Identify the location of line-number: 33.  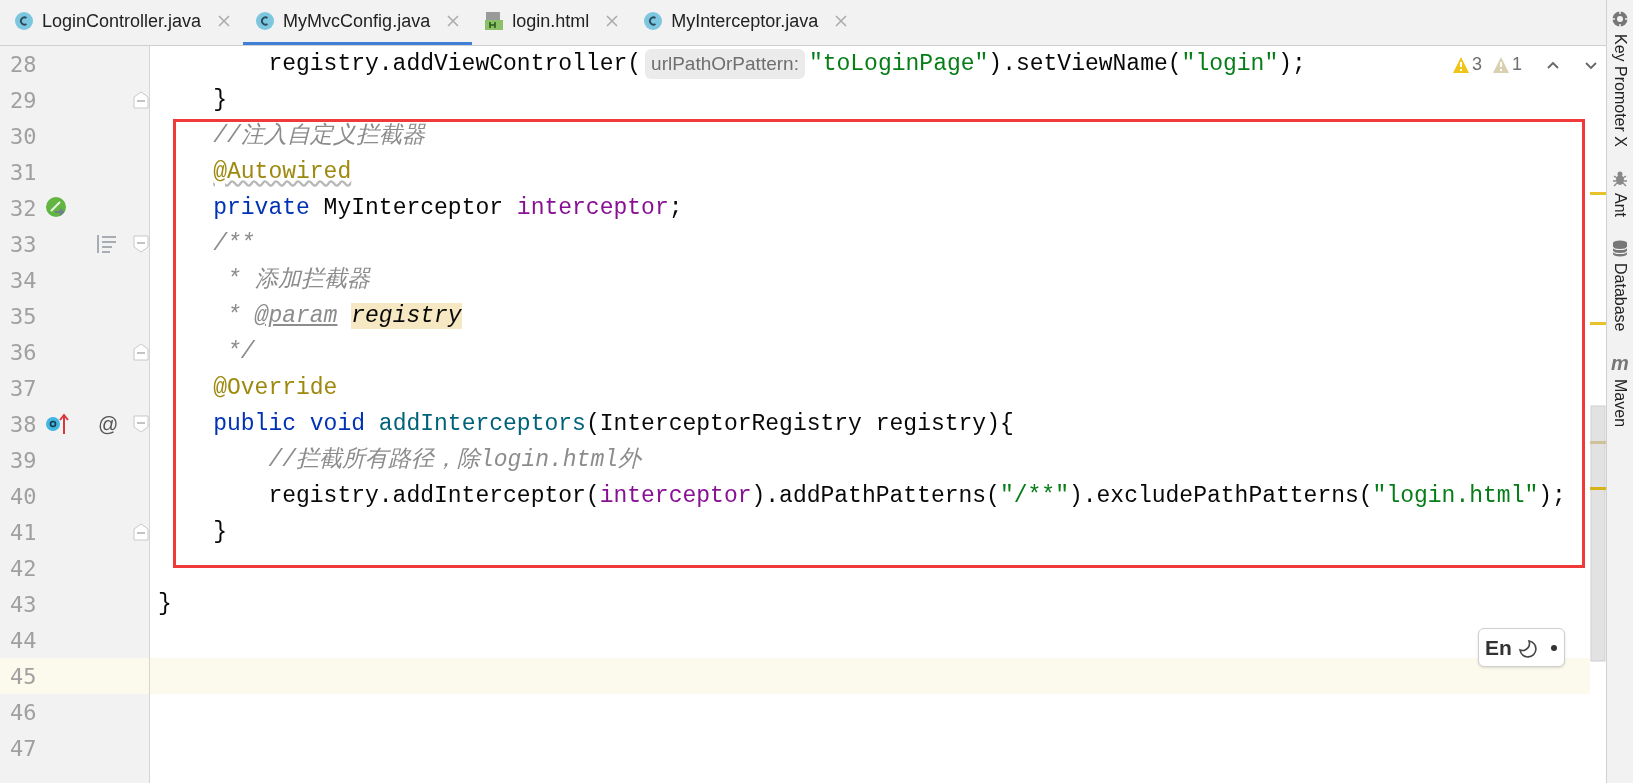
(23, 244).